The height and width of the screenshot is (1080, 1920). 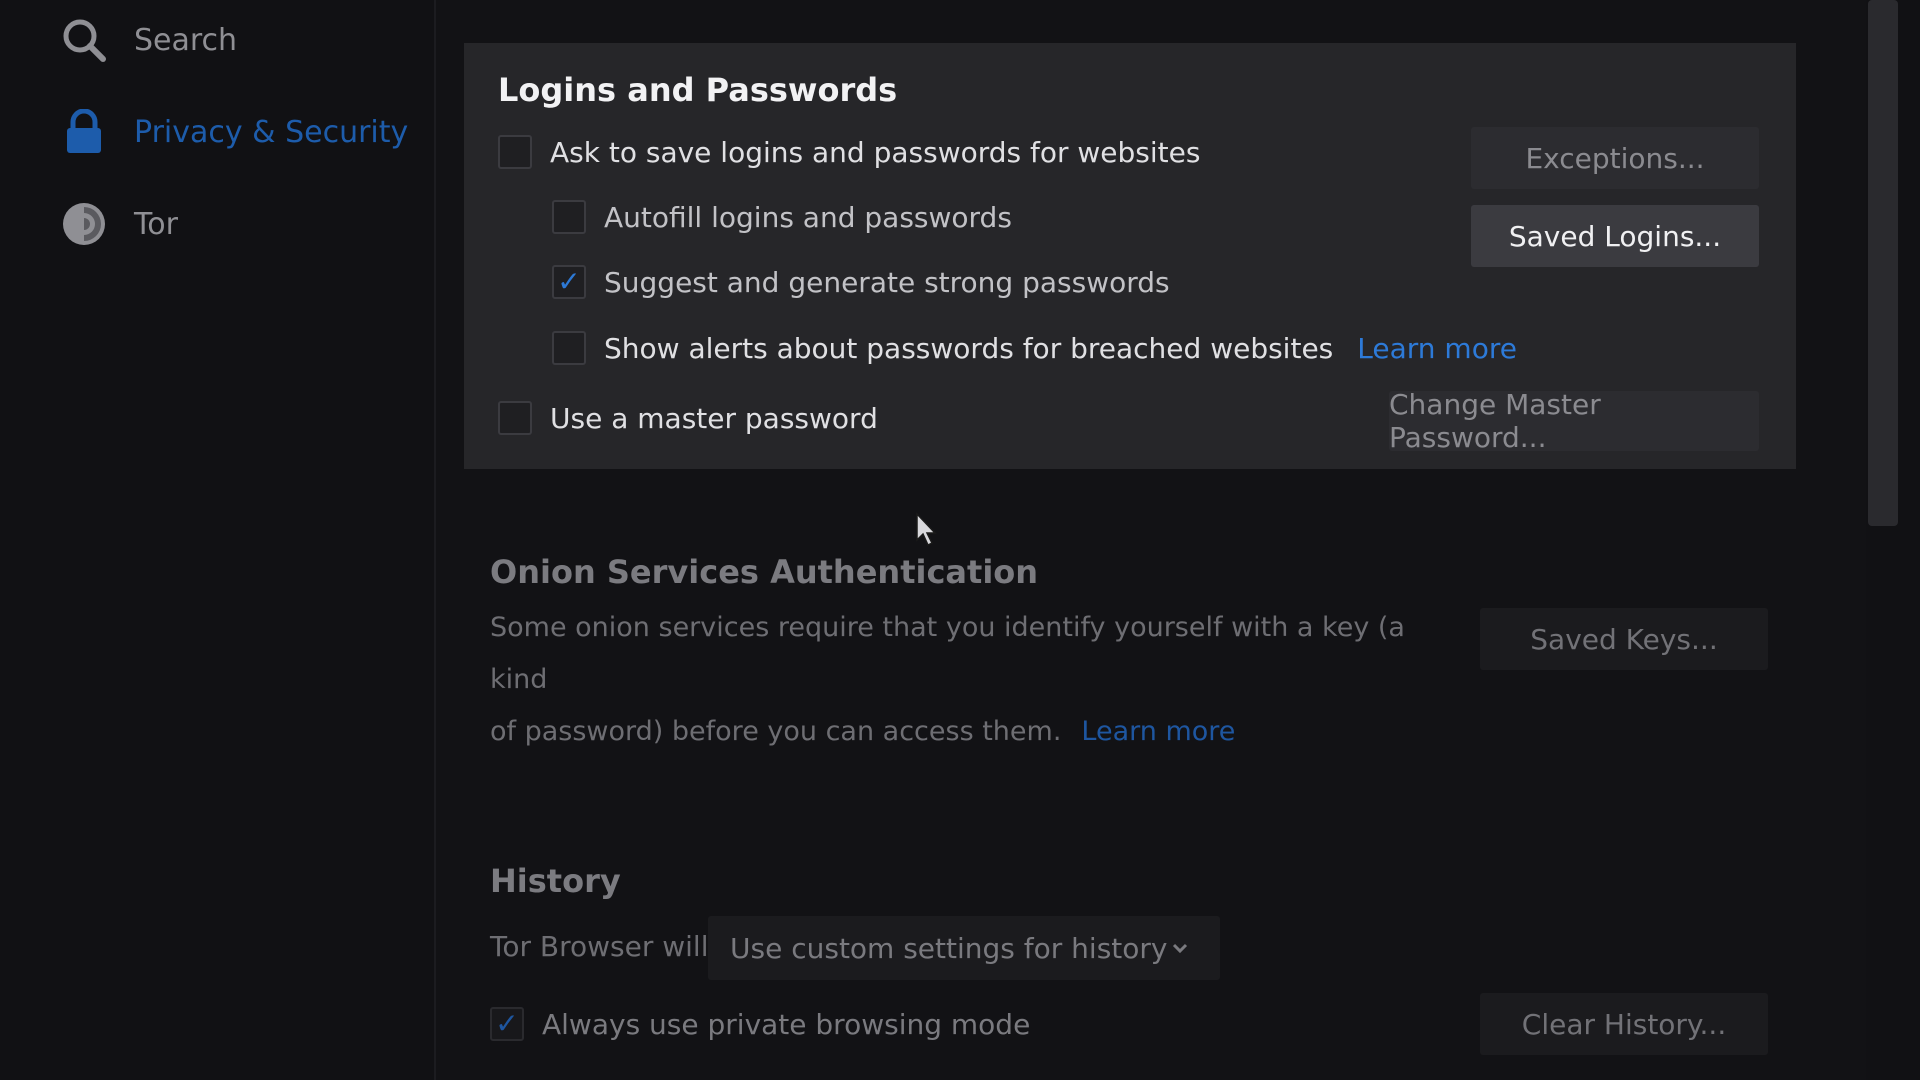 I want to click on history-title: History, so click(x=555, y=881).